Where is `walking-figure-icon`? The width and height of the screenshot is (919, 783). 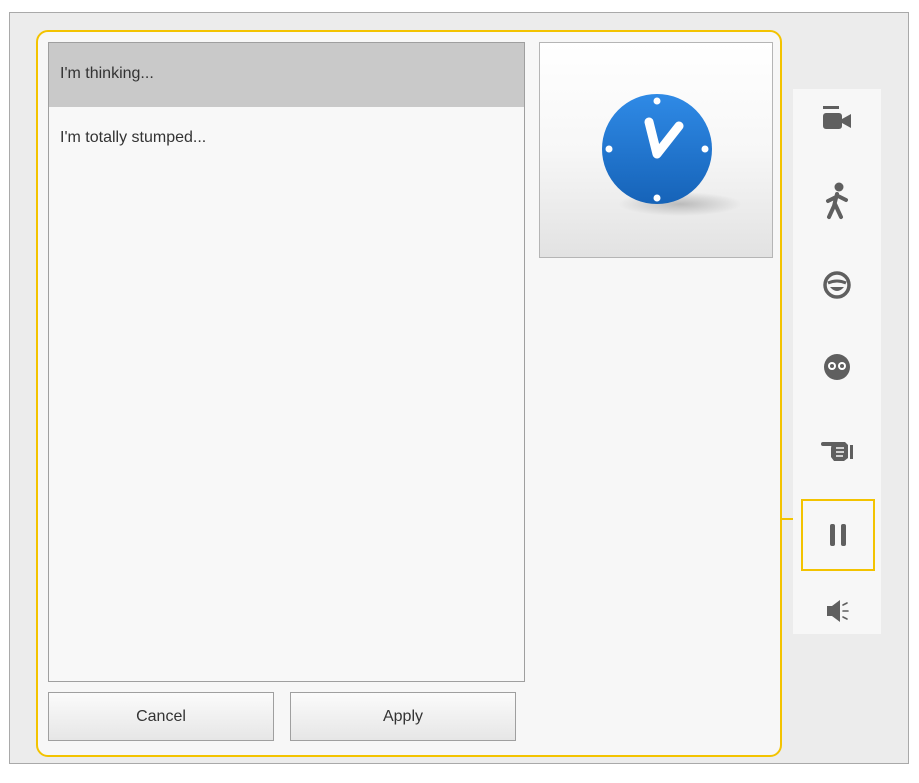
walking-figure-icon is located at coordinates (837, 200).